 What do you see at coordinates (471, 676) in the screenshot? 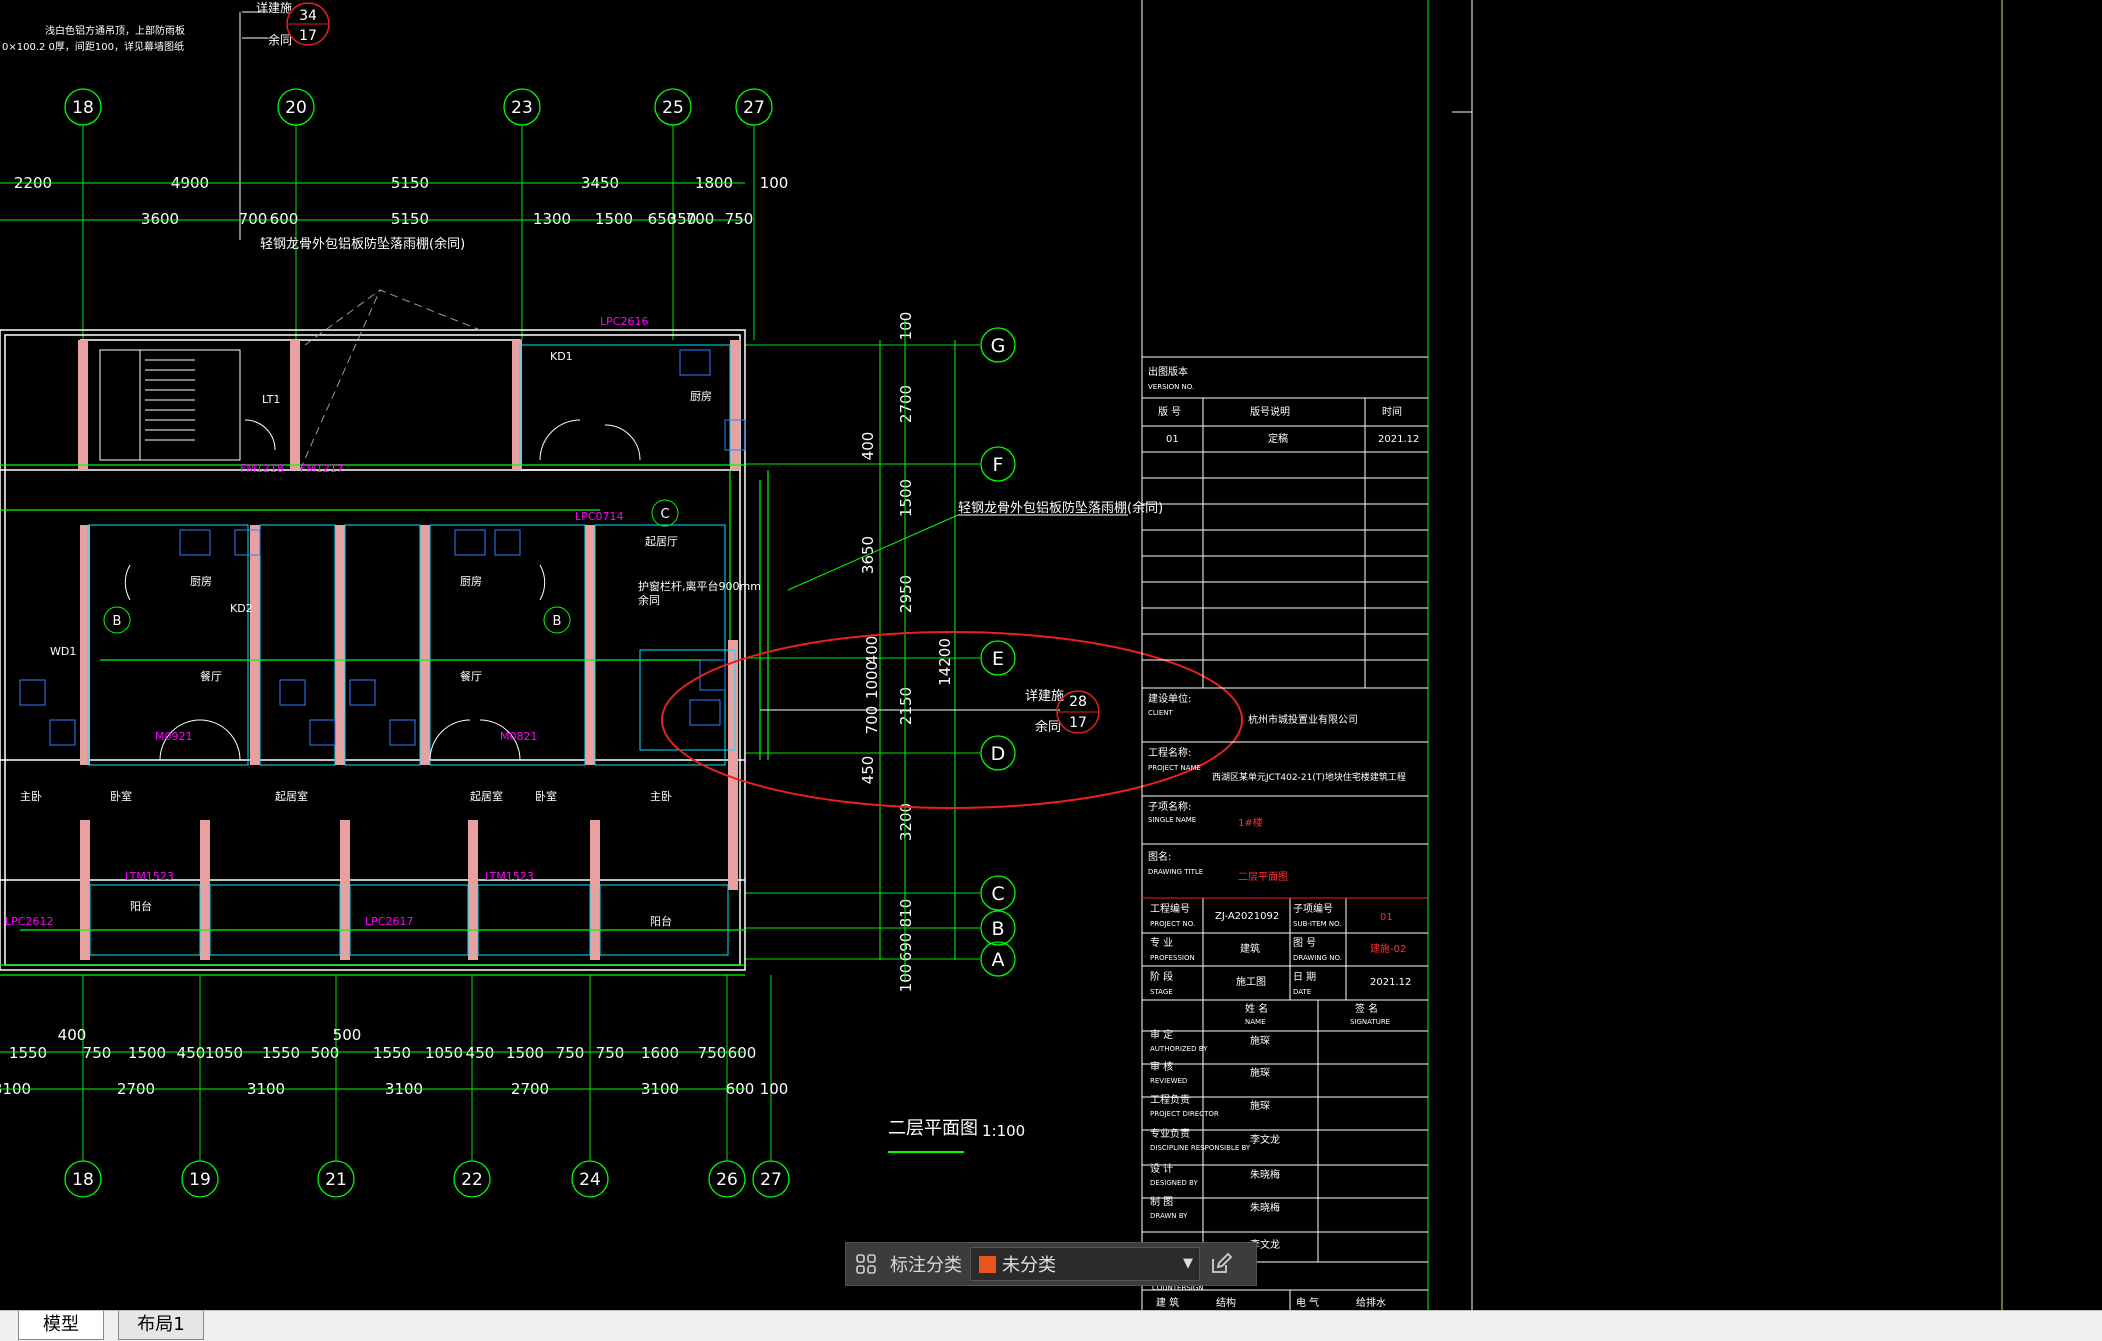
I see `room-label-7: 餐厅` at bounding box center [471, 676].